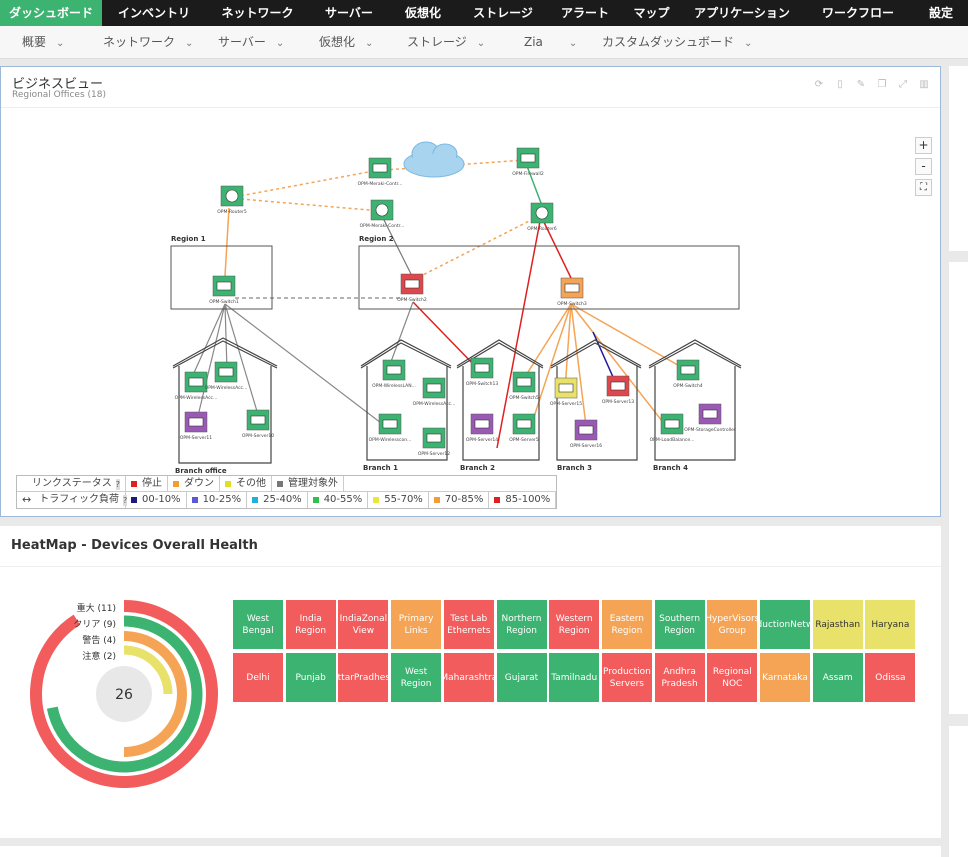 Image resolution: width=968 pixels, height=857 pixels. What do you see at coordinates (572, 292) in the screenshot?
I see `device-node: OPM-Switch3` at bounding box center [572, 292].